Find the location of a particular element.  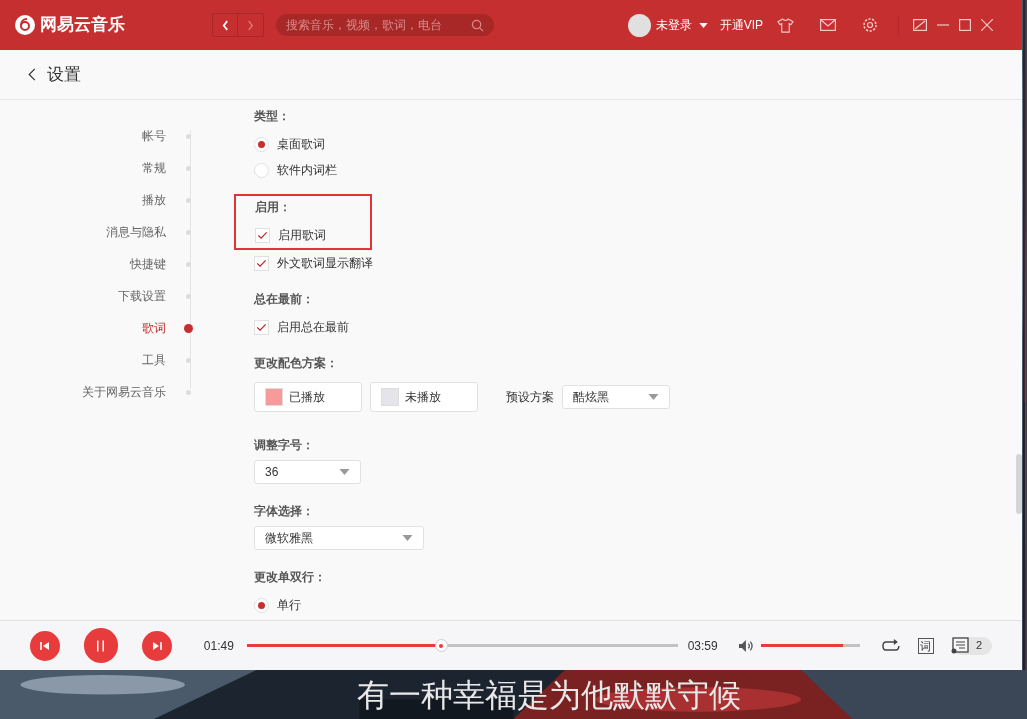

preset-label: 预设方案 is located at coordinates (530, 397).